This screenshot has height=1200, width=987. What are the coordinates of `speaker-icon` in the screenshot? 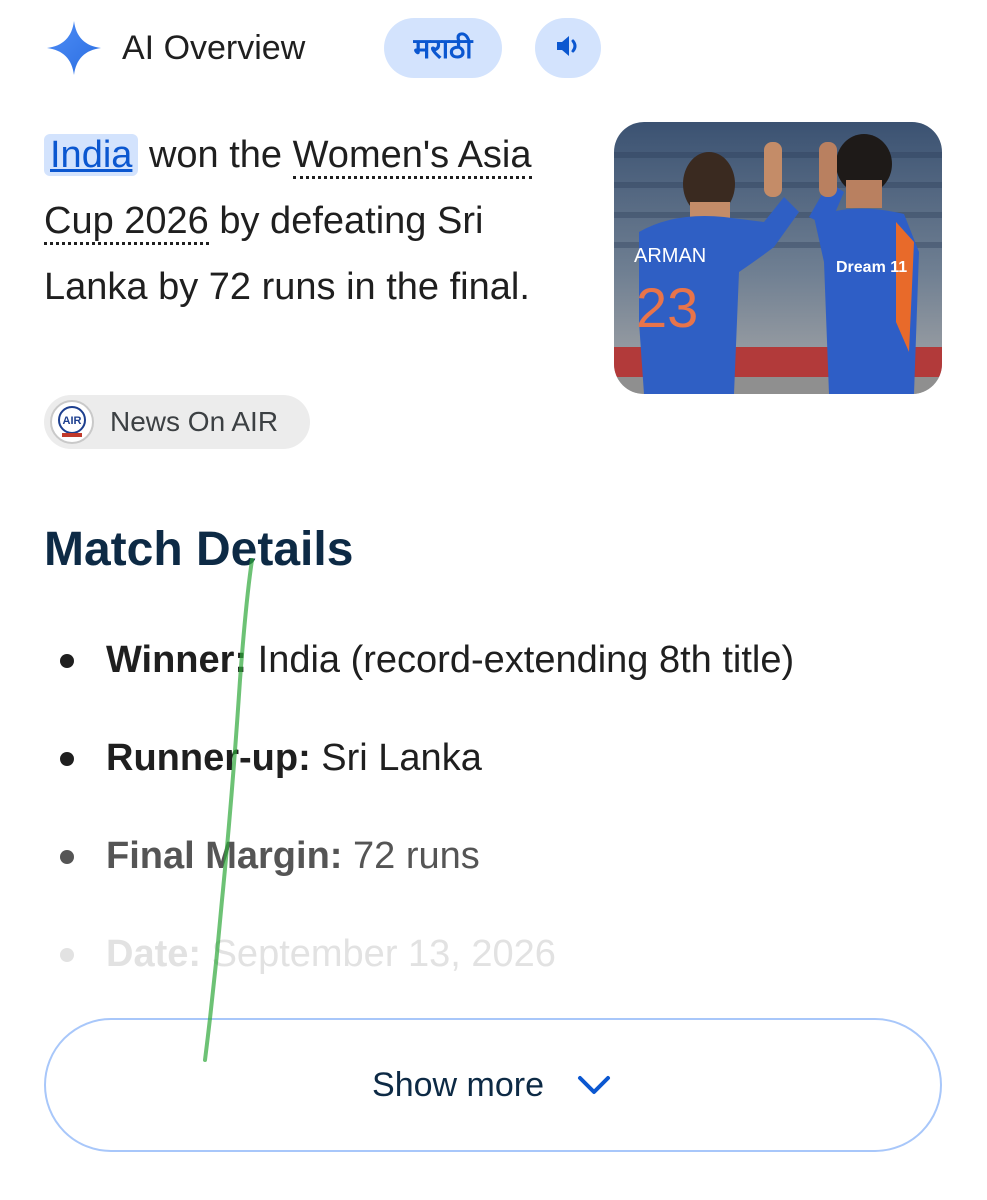 It's located at (568, 48).